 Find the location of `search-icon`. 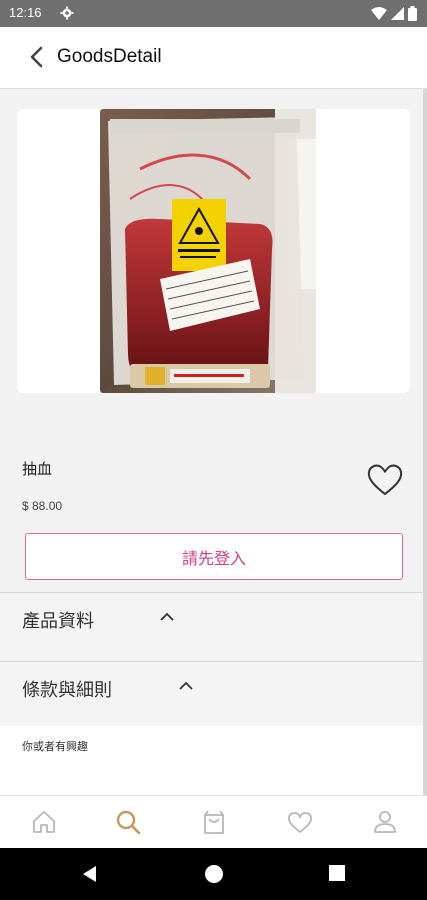

search-icon is located at coordinates (128, 822).